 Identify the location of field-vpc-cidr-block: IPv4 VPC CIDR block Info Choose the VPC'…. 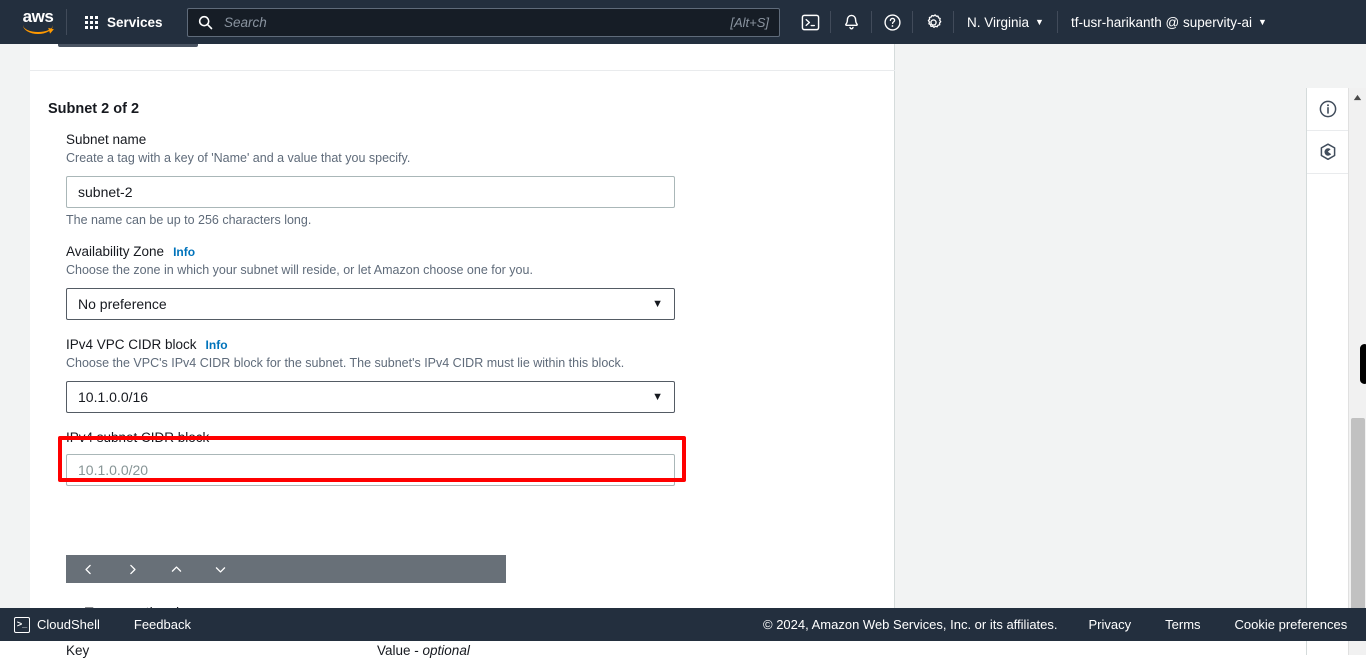
(416, 375).